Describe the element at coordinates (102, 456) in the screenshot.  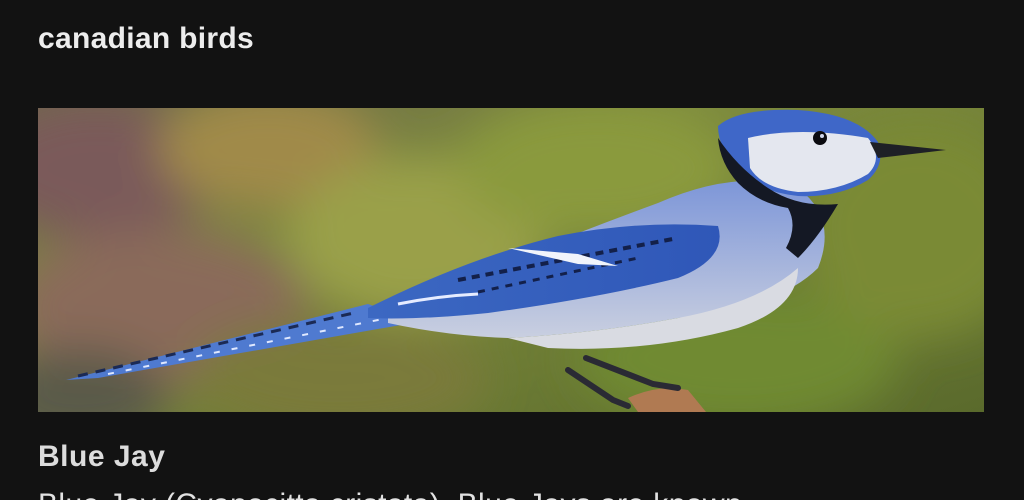
I see `bird-name-heading: Blue Jay` at that location.